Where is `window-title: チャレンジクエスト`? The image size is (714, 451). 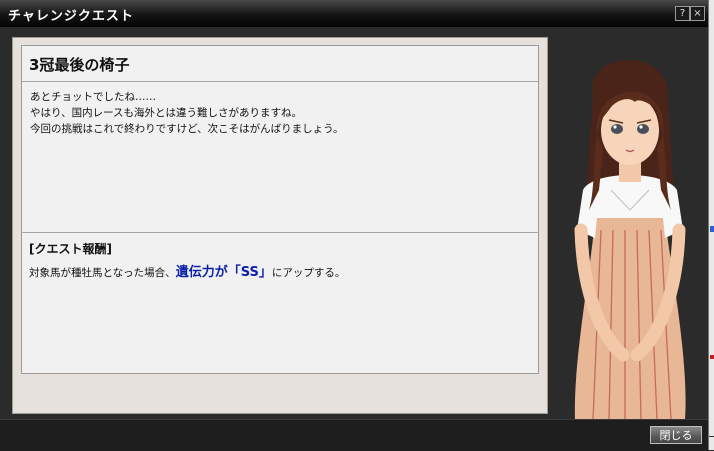
window-title: チャレンジクエスト is located at coordinates (71, 16).